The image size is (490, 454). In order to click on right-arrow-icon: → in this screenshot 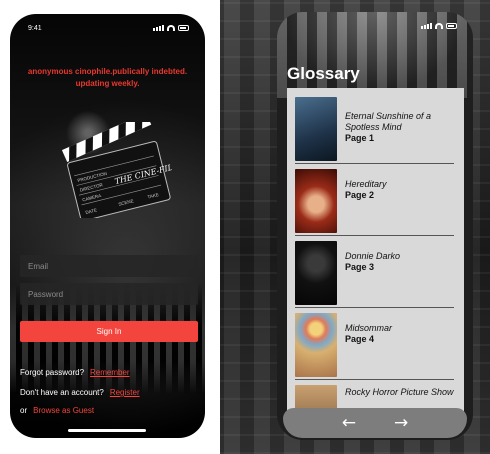, I will do `click(401, 423)`.